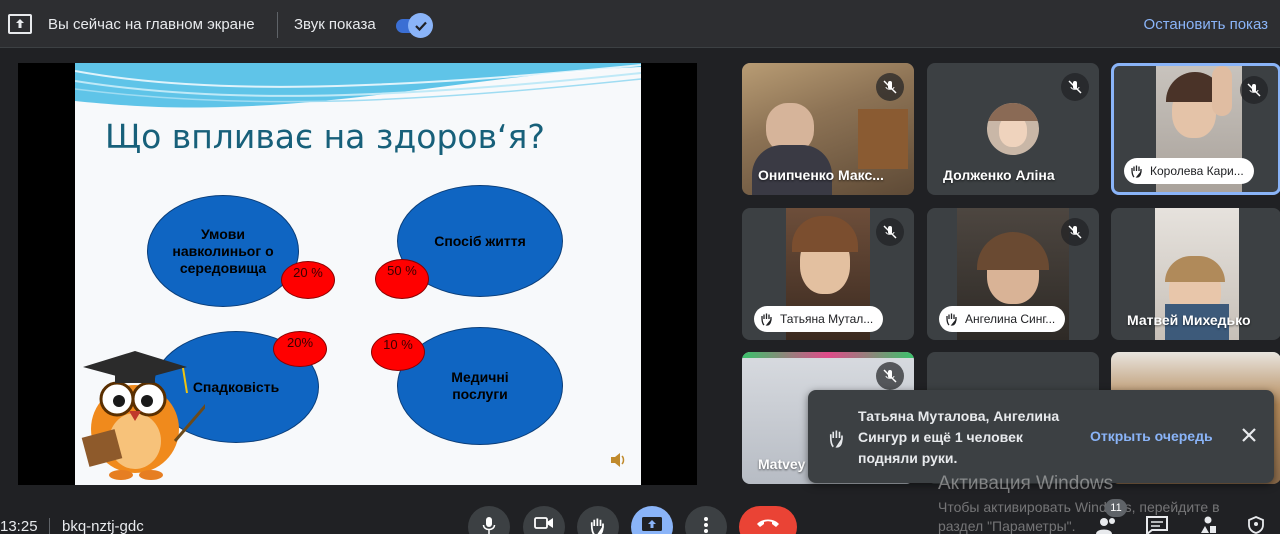 This screenshot has height=534, width=1280. What do you see at coordinates (618, 460) in the screenshot?
I see `speaker-icon` at bounding box center [618, 460].